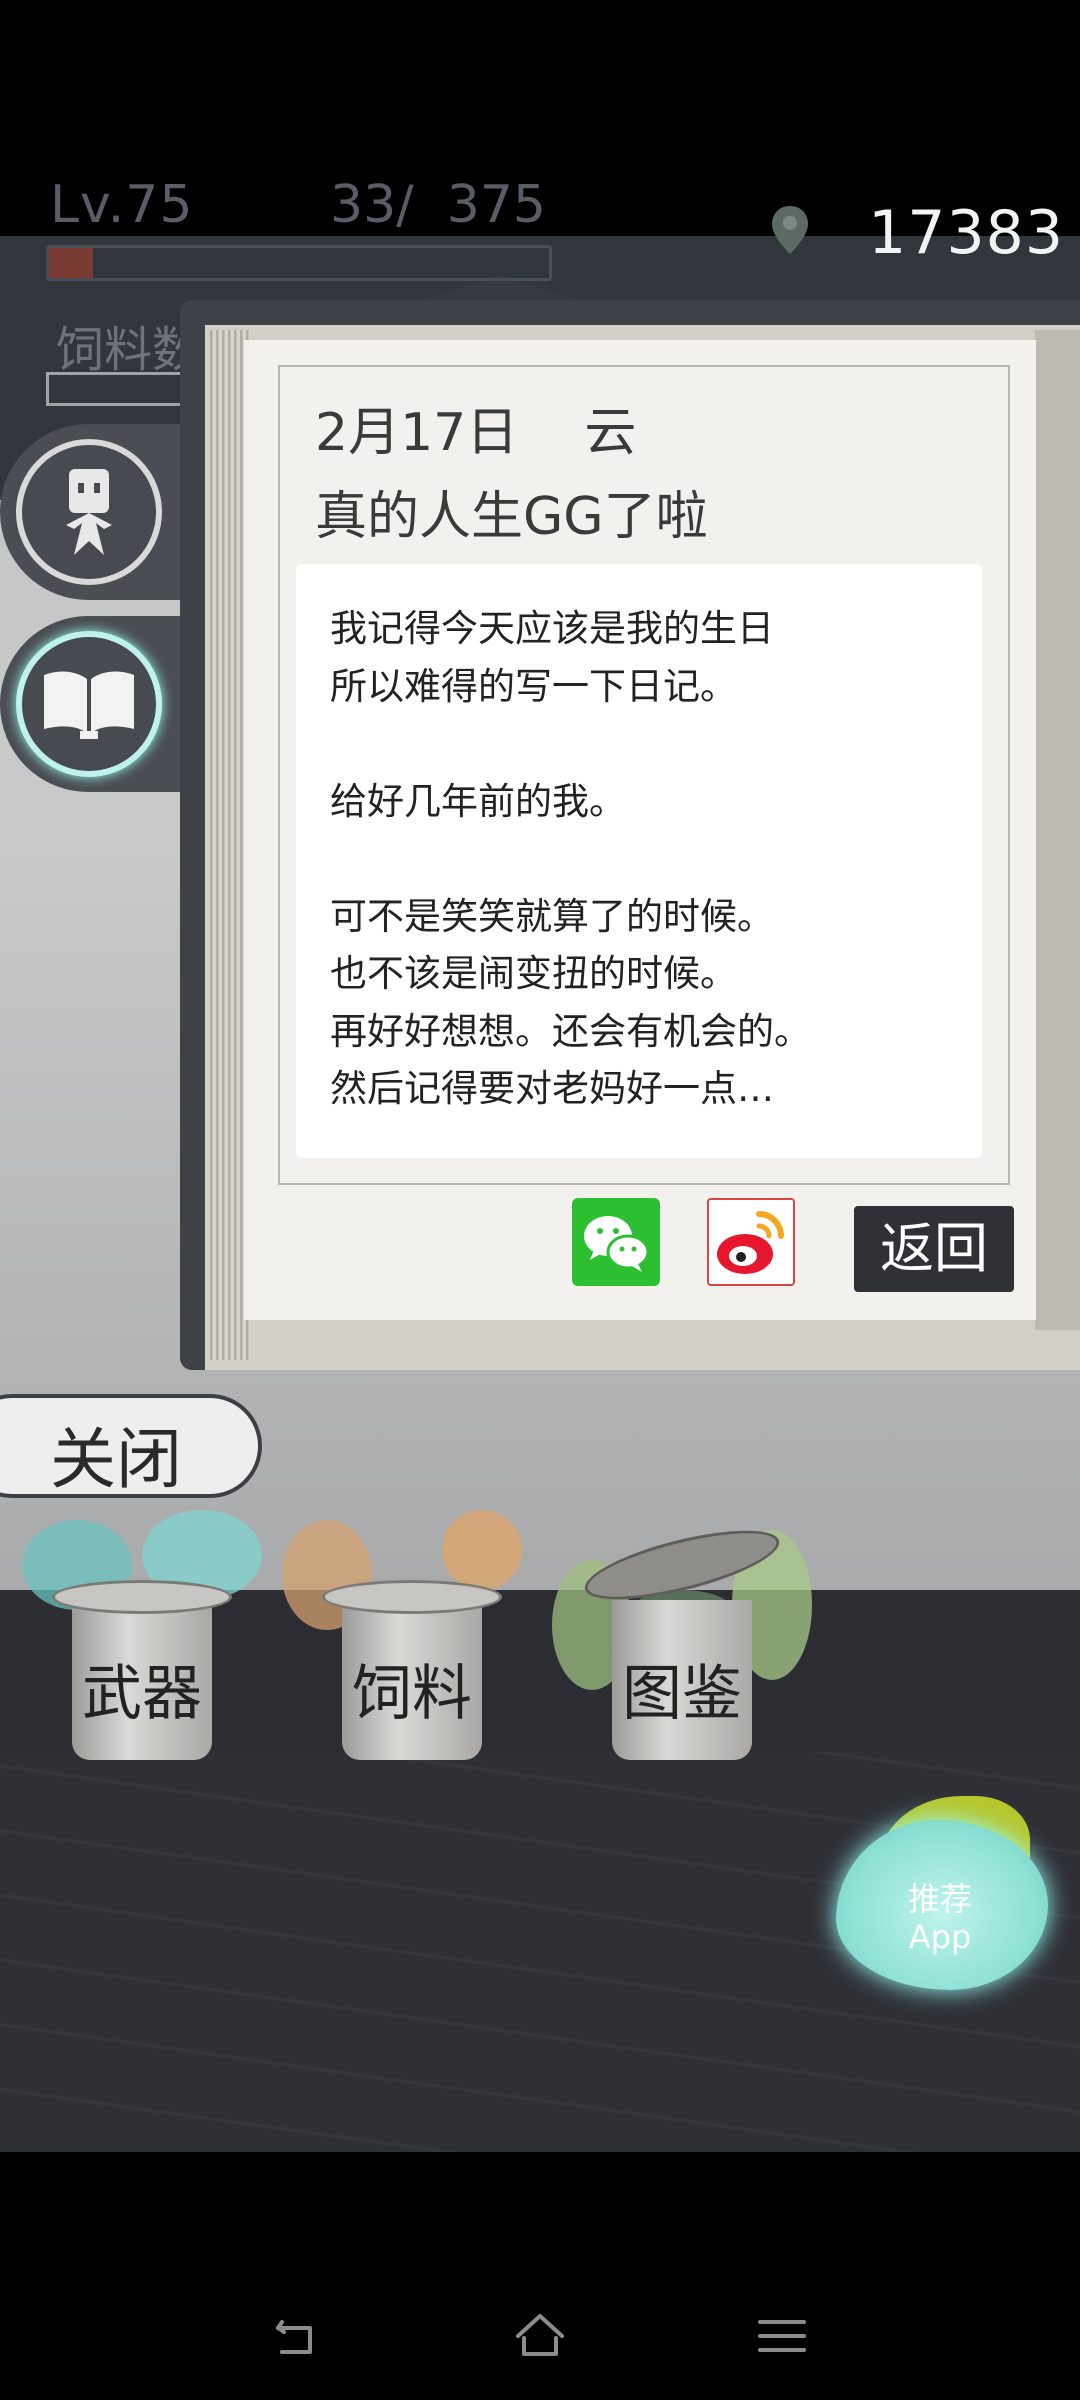  I want to click on side-character-button, so click(92, 512).